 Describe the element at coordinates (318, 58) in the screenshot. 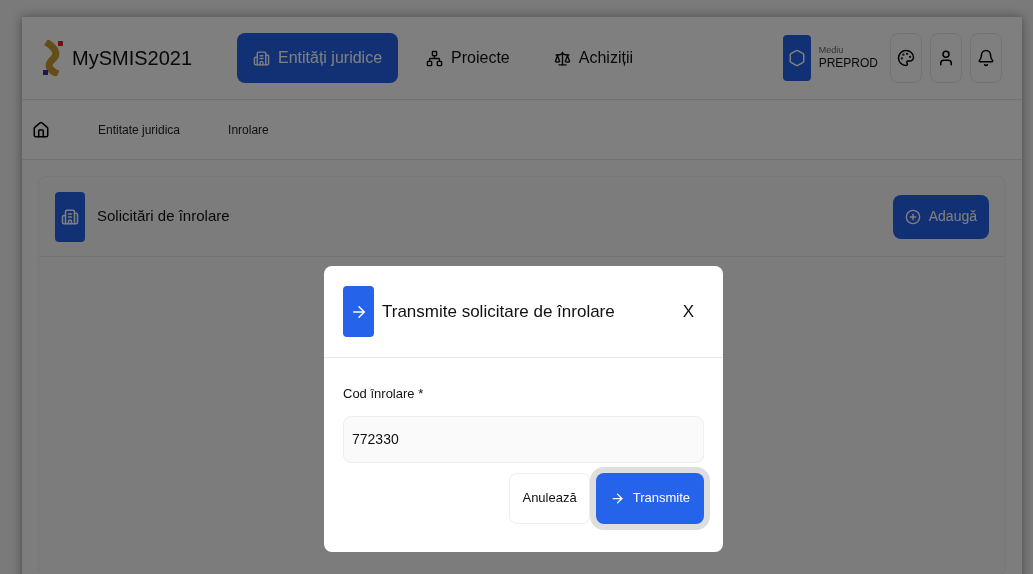

I see `nav-tab: Entități juridice` at that location.